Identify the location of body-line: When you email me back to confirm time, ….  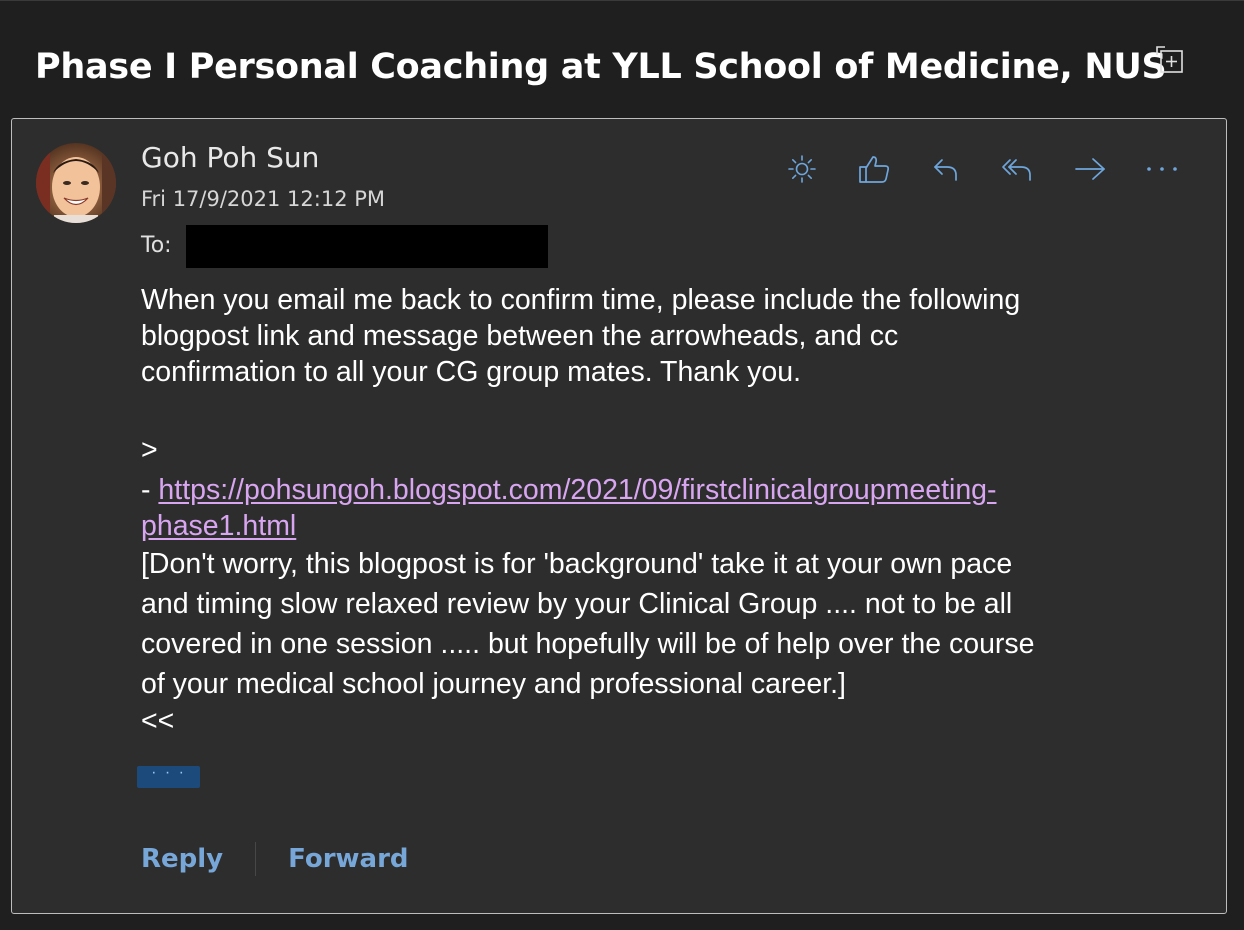
(581, 300).